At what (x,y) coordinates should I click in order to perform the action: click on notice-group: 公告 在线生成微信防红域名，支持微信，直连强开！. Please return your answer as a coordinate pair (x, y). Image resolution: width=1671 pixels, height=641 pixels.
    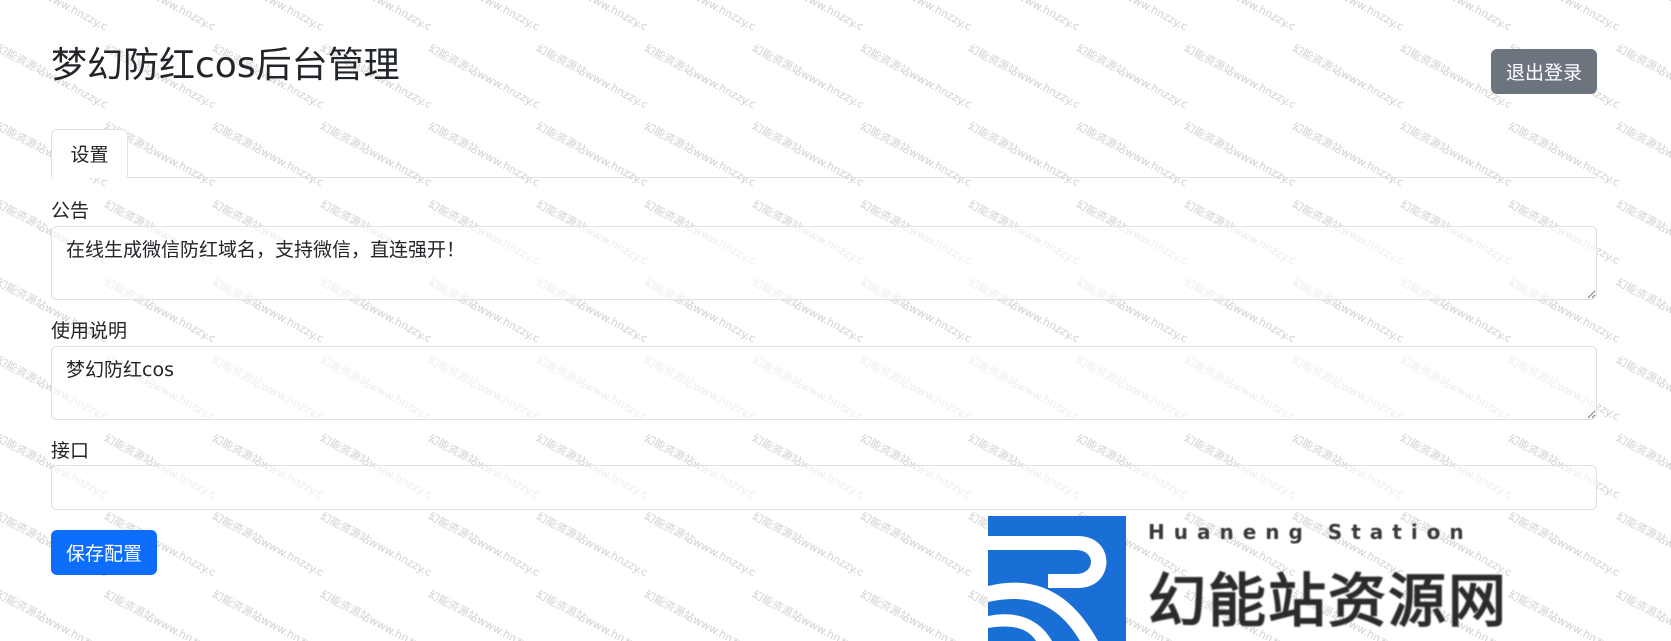
    Looking at the image, I should click on (824, 250).